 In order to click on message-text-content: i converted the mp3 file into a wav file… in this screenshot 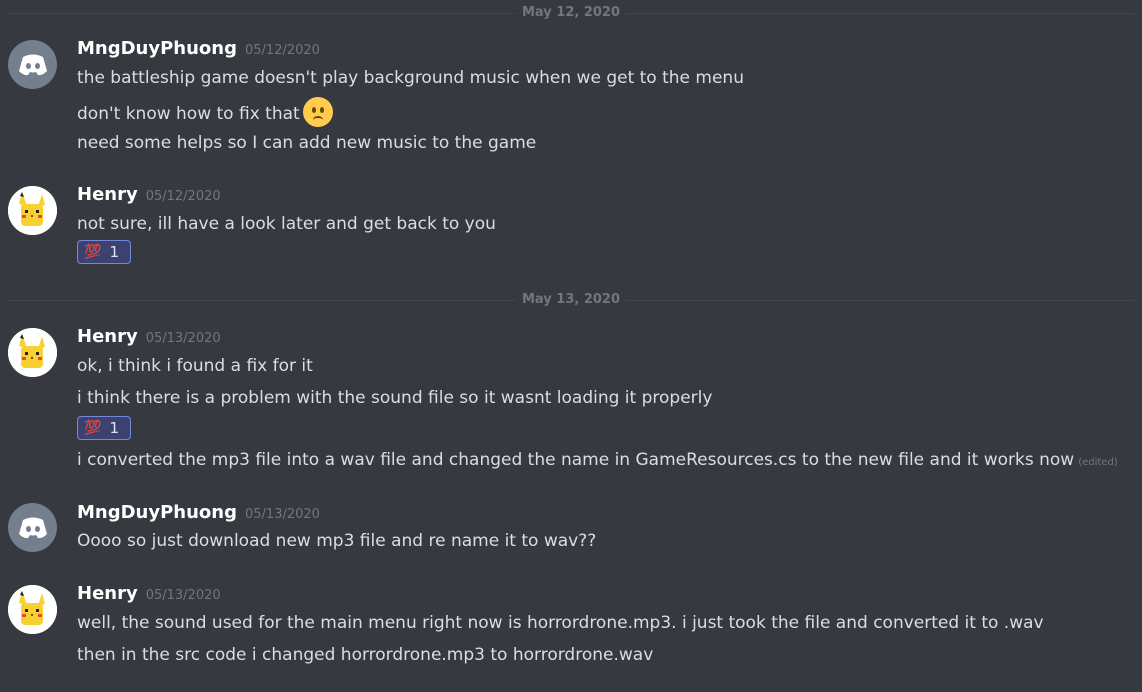, I will do `click(576, 460)`.